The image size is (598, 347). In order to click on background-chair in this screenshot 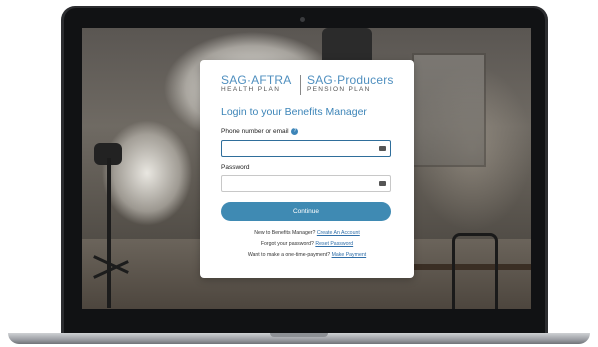, I will do `click(475, 271)`.